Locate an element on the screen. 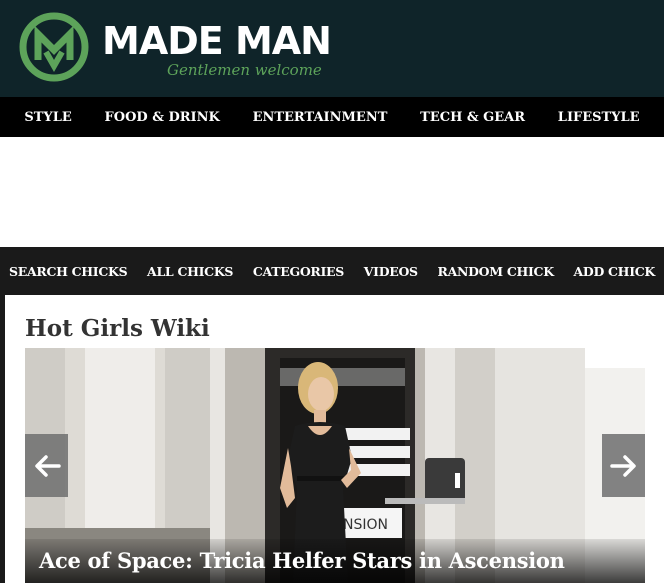  subnav-item-all-chicks: ALL CHICKS is located at coordinates (190, 271).